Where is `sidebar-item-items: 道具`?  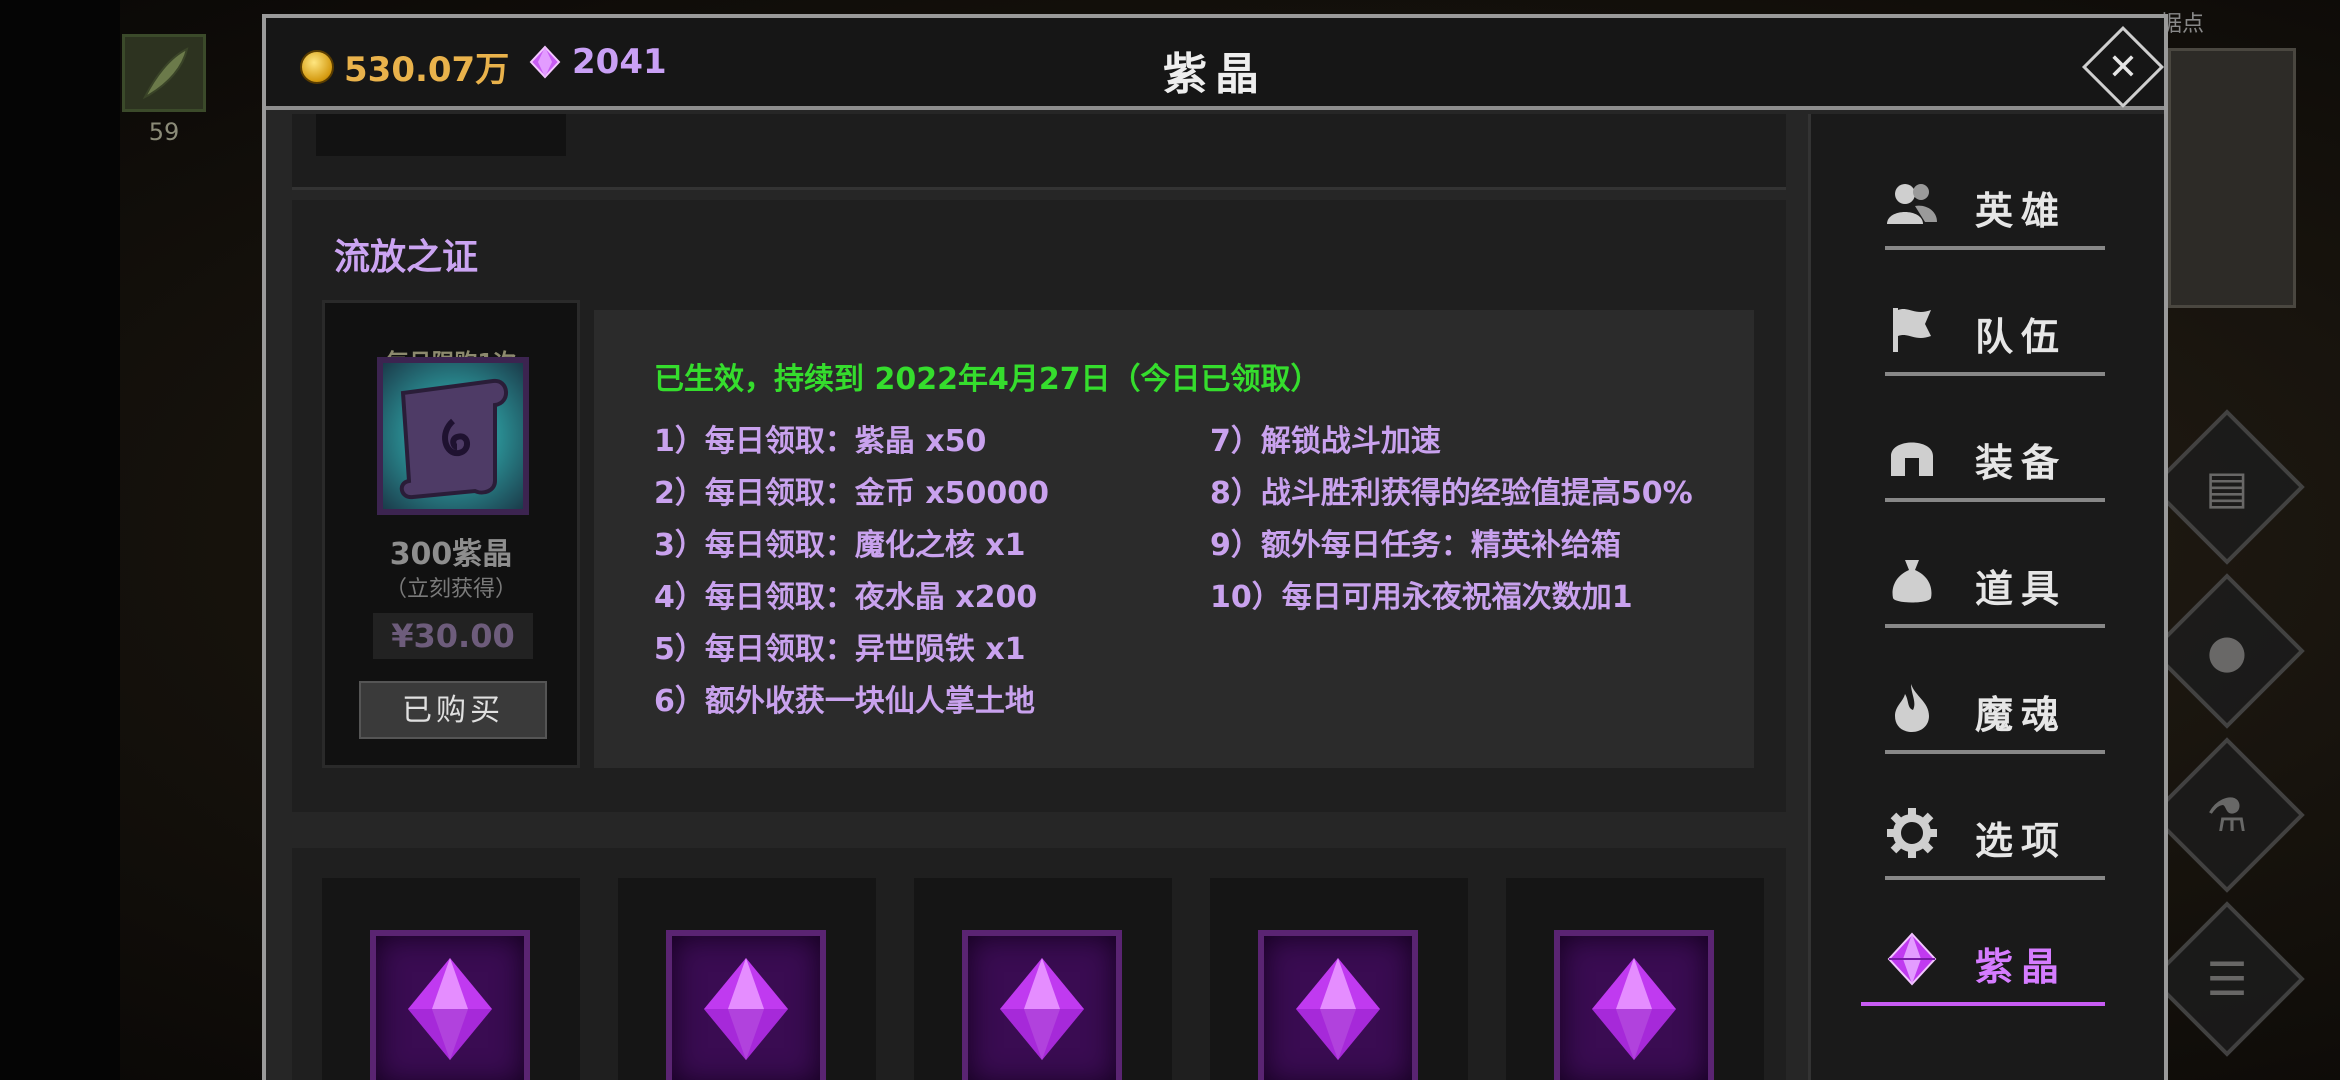
sidebar-item-items: 道具 is located at coordinates (1995, 584).